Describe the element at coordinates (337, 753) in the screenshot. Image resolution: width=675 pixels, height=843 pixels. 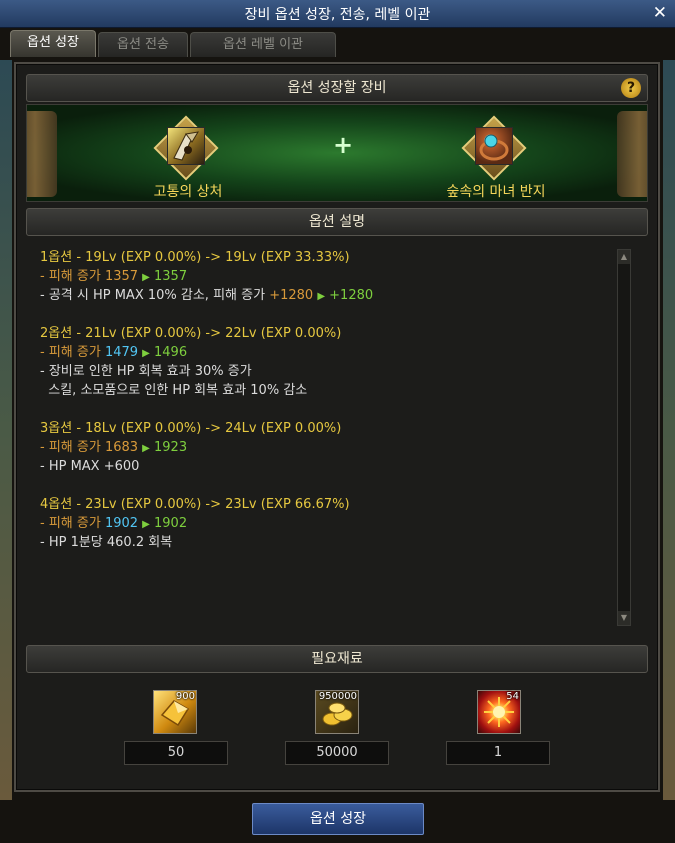
I see `material-2-required: 50000` at that location.